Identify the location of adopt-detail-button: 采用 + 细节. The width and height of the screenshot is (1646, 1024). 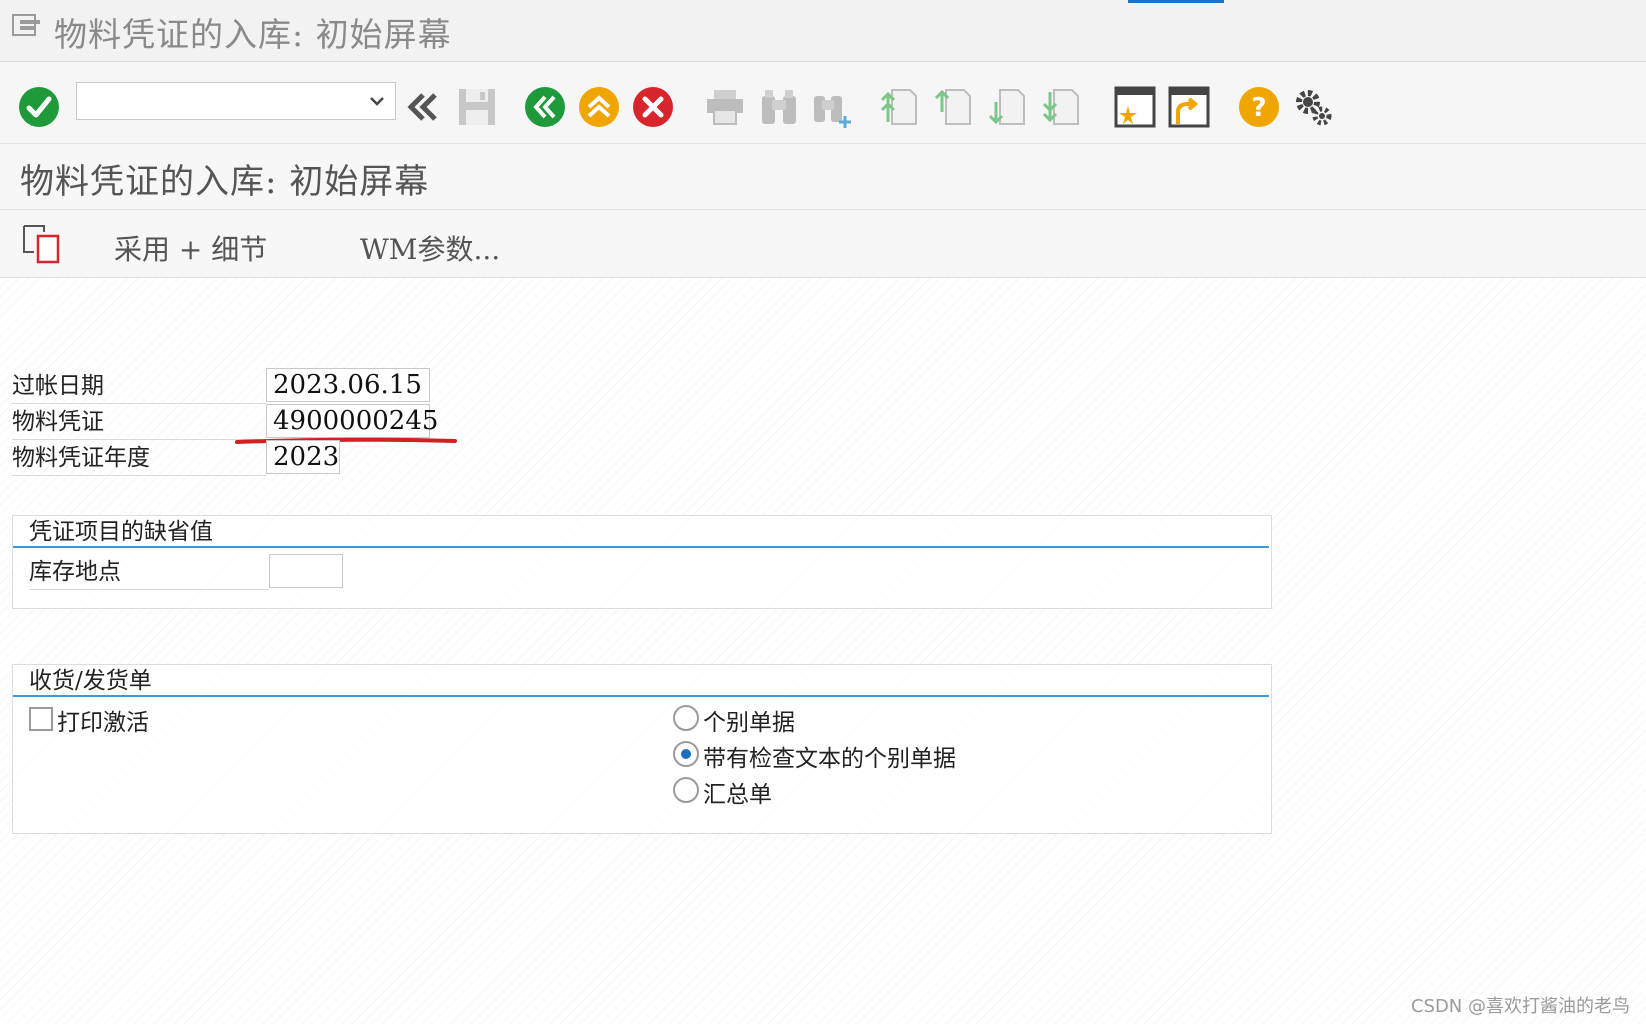
(190, 248).